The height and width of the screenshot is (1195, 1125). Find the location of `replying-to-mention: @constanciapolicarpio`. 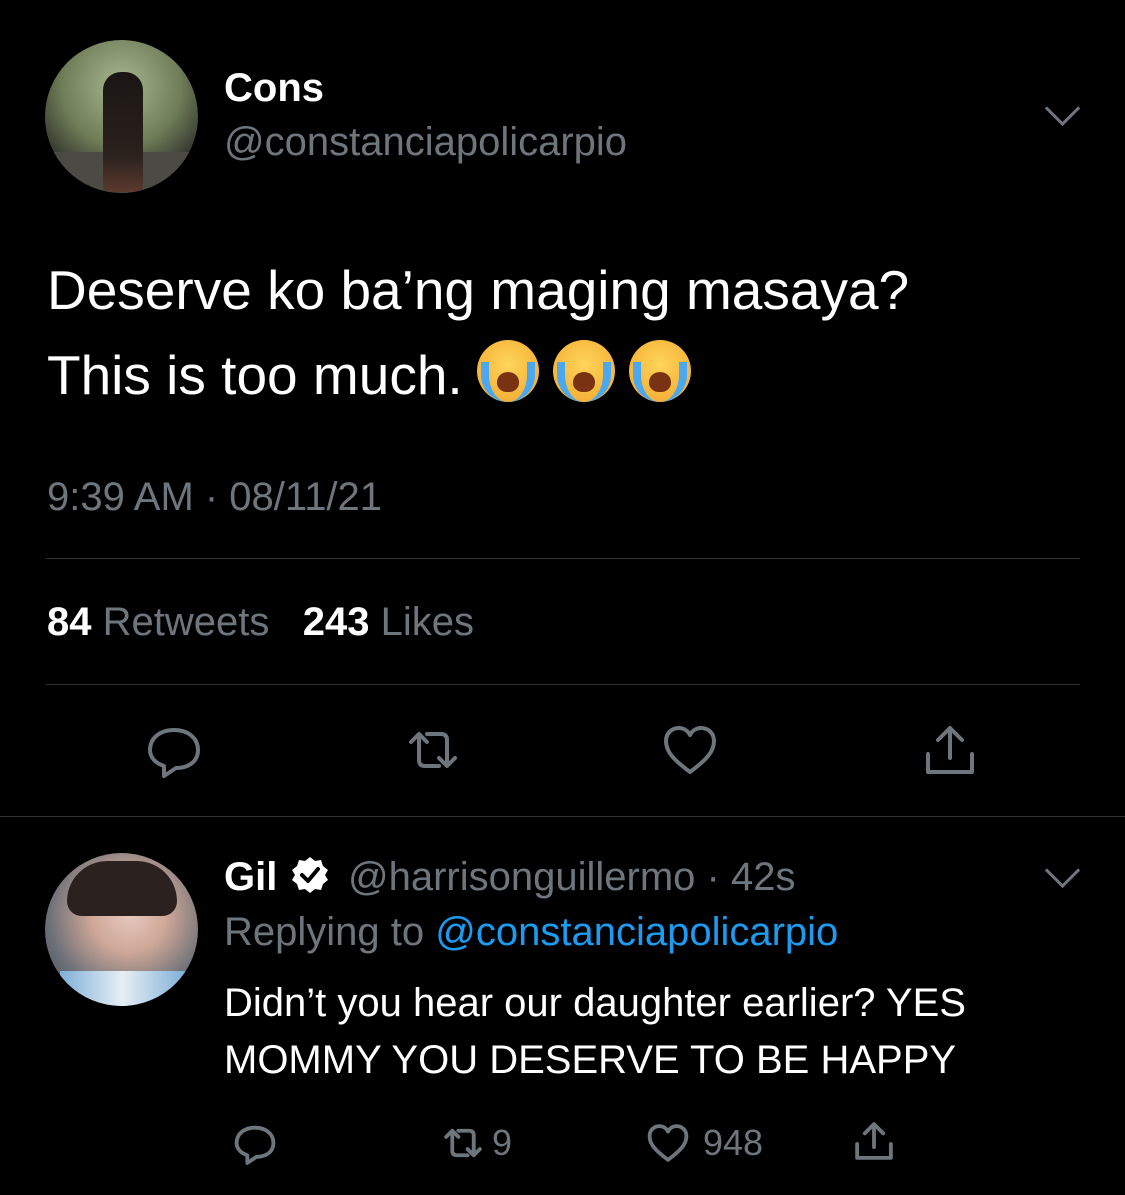

replying-to-mention: @constanciapolicarpio is located at coordinates (636, 932).